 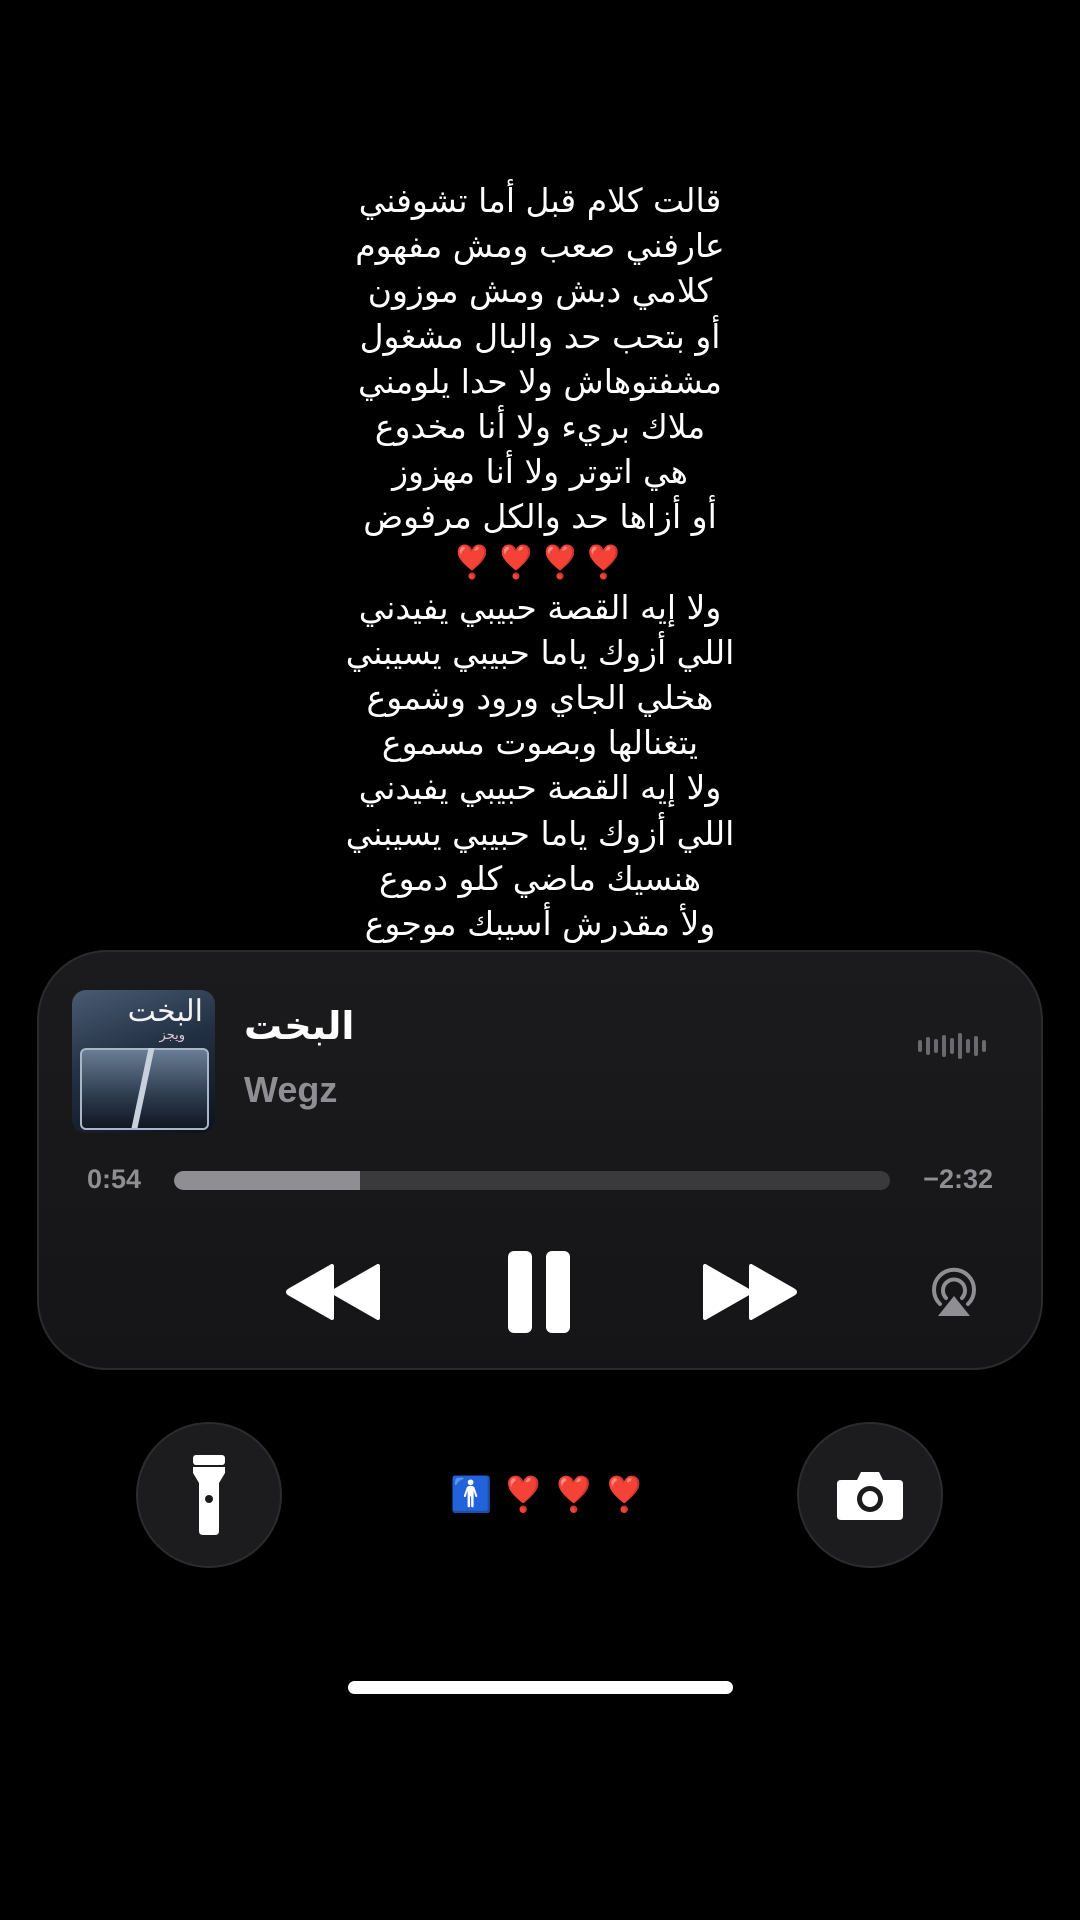 I want to click on track-title: البخت, so click(x=299, y=1026).